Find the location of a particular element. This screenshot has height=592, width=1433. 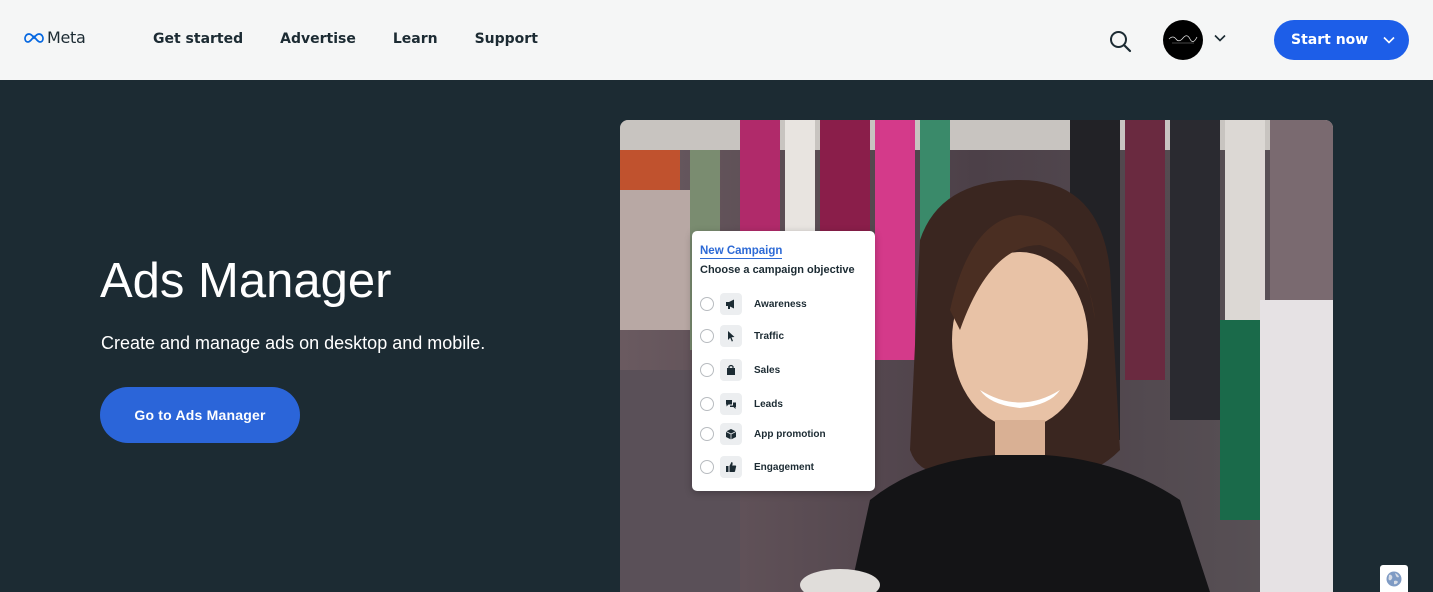

objective-option-awareness: Awareness is located at coordinates (753, 304).